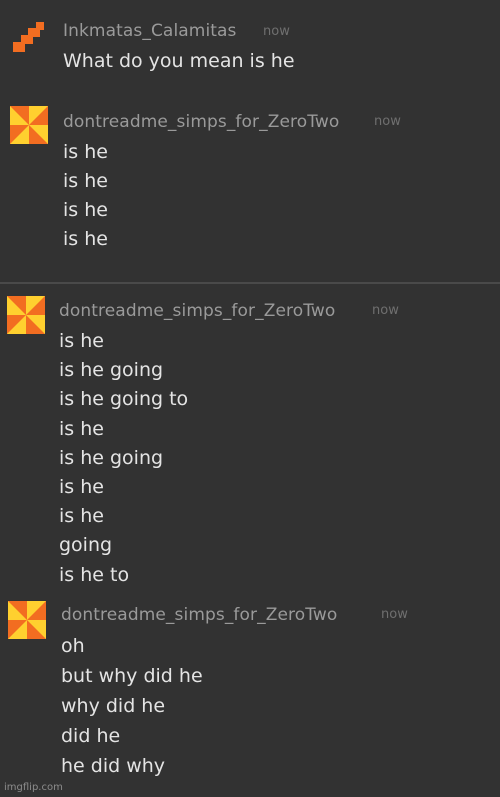 Image resolution: width=500 pixels, height=797 pixels. What do you see at coordinates (29, 37) in the screenshot?
I see `orange-pixel-staircase-icon` at bounding box center [29, 37].